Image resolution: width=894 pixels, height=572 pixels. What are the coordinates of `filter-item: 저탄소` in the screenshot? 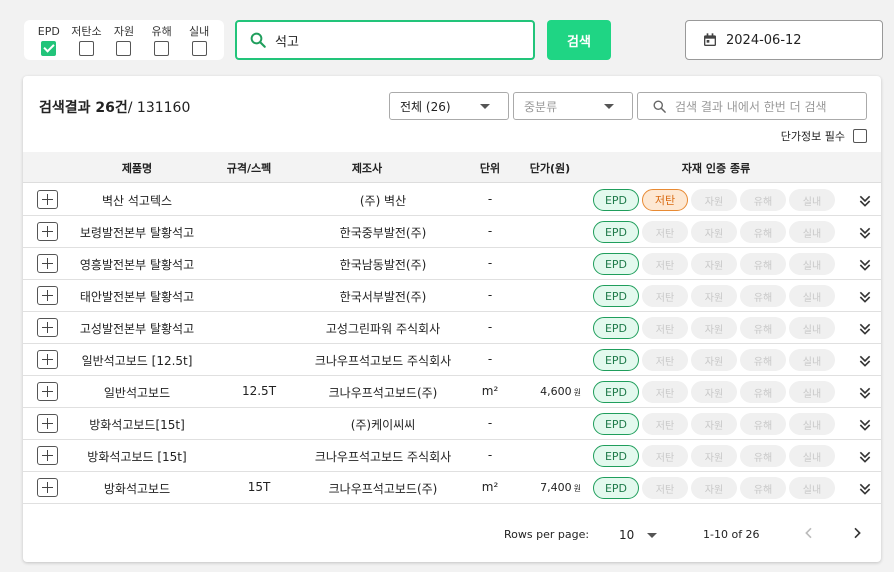 It's located at (87, 42).